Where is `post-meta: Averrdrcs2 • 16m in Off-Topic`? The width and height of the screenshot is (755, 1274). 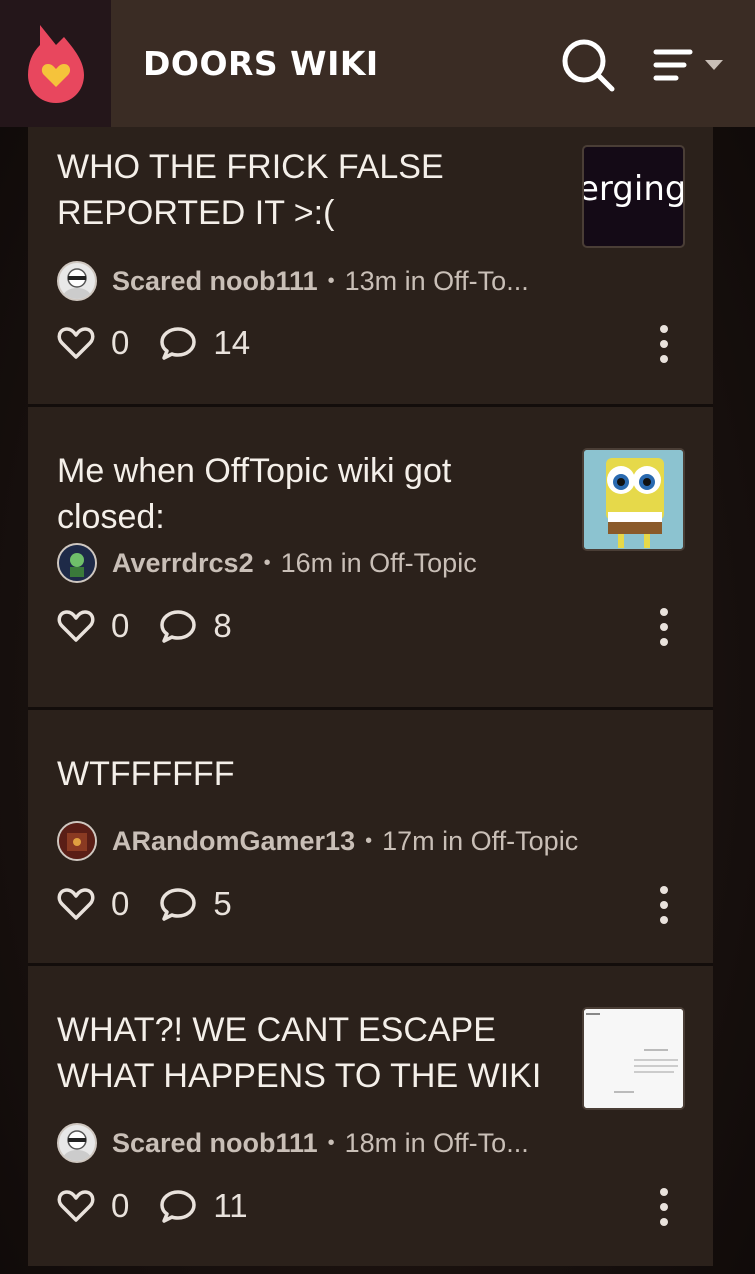 post-meta: Averrdrcs2 • 16m in Off-Topic is located at coordinates (267, 563).